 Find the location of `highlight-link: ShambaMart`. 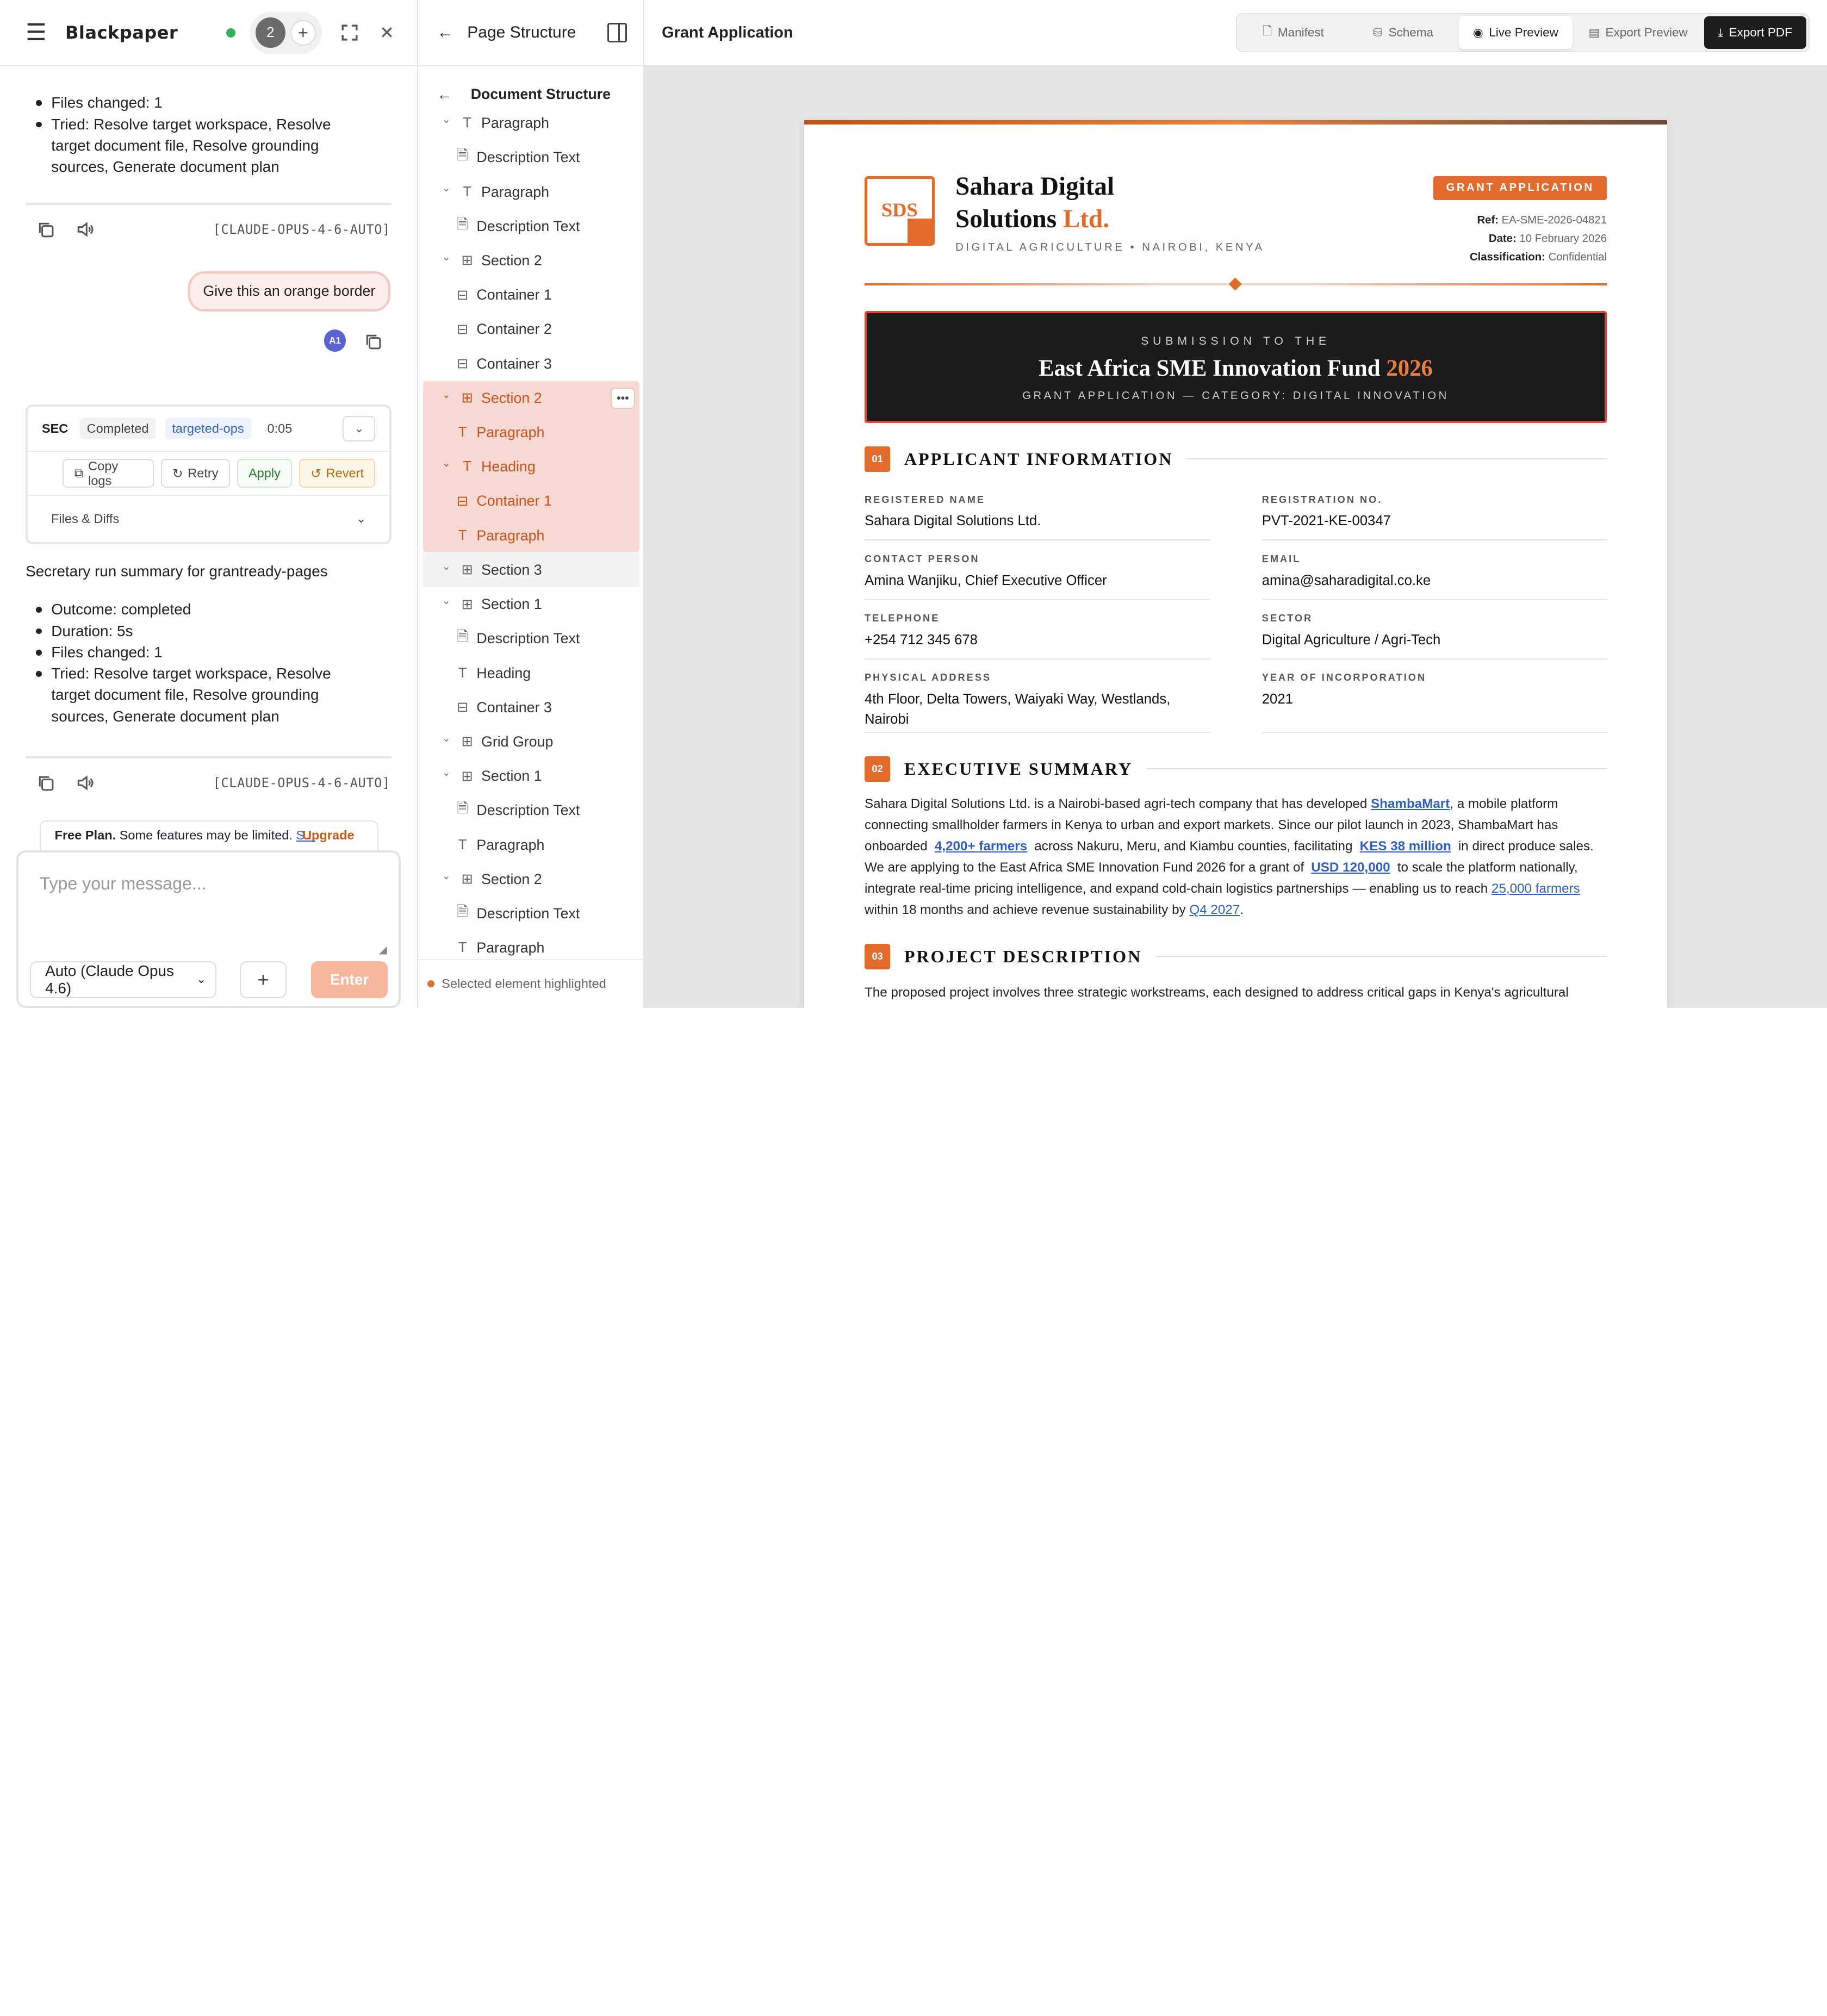

highlight-link: ShambaMart is located at coordinates (1410, 804).